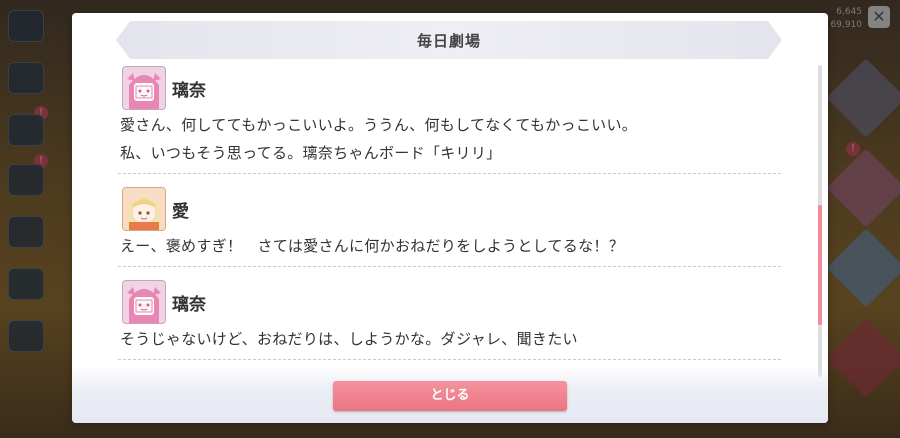  I want to click on avatar-ai, so click(144, 209).